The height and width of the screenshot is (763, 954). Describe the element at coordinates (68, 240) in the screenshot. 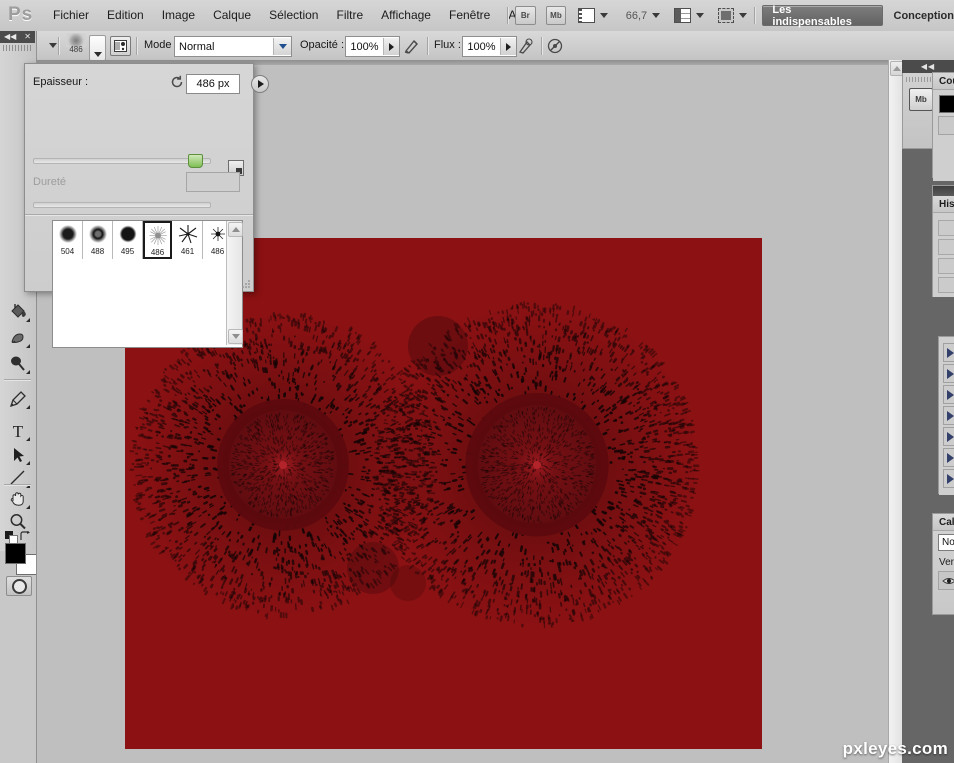

I see `brush-preset-0: 504` at that location.